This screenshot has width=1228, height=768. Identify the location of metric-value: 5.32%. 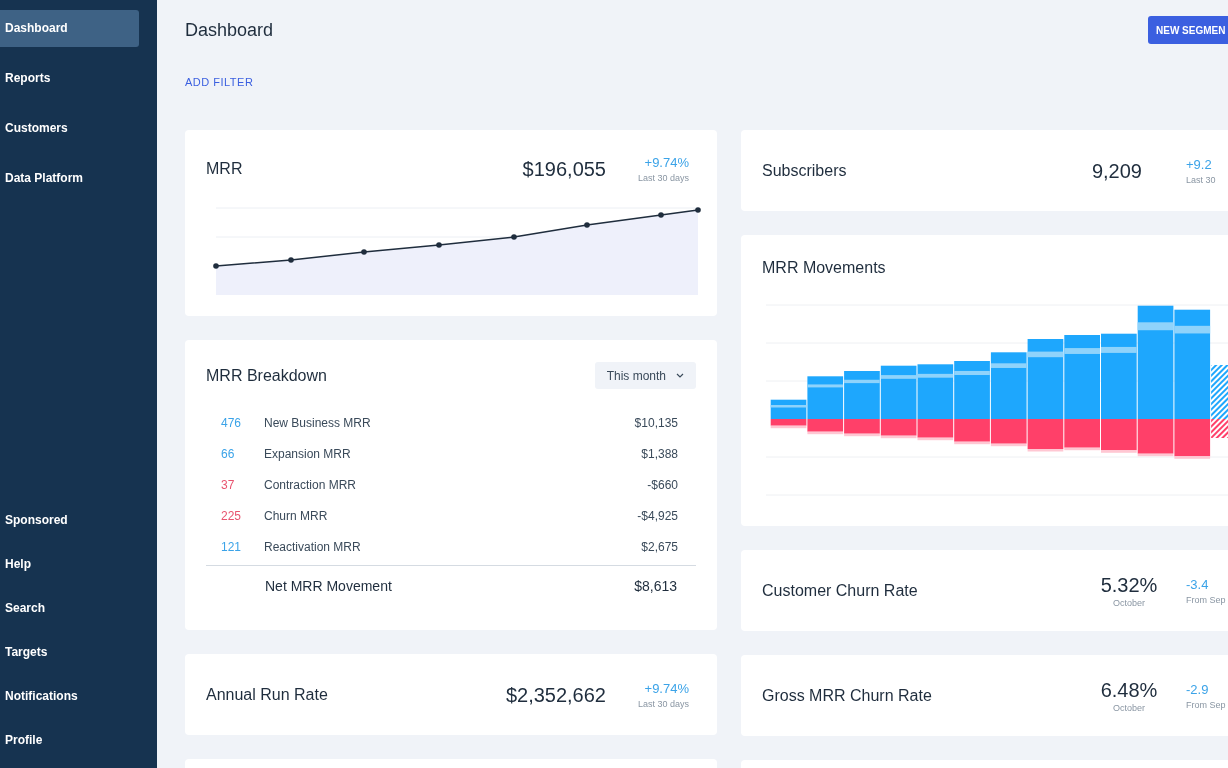
(1129, 584).